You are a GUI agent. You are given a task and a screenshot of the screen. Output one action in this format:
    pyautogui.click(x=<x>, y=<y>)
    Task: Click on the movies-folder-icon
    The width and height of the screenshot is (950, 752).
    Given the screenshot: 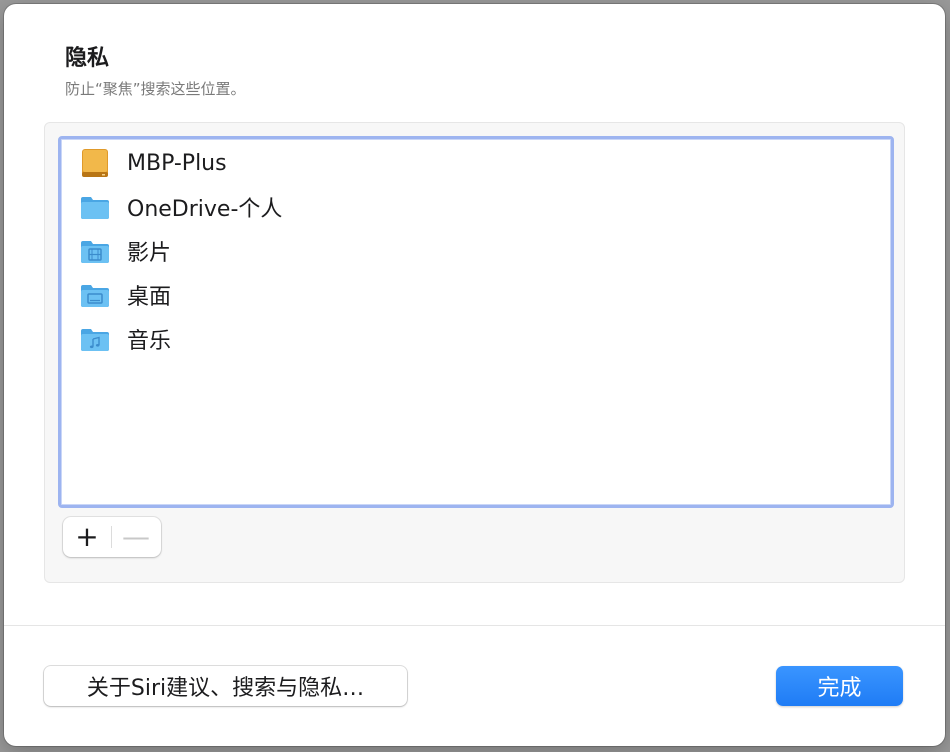 What is the action you would take?
    pyautogui.click(x=95, y=251)
    